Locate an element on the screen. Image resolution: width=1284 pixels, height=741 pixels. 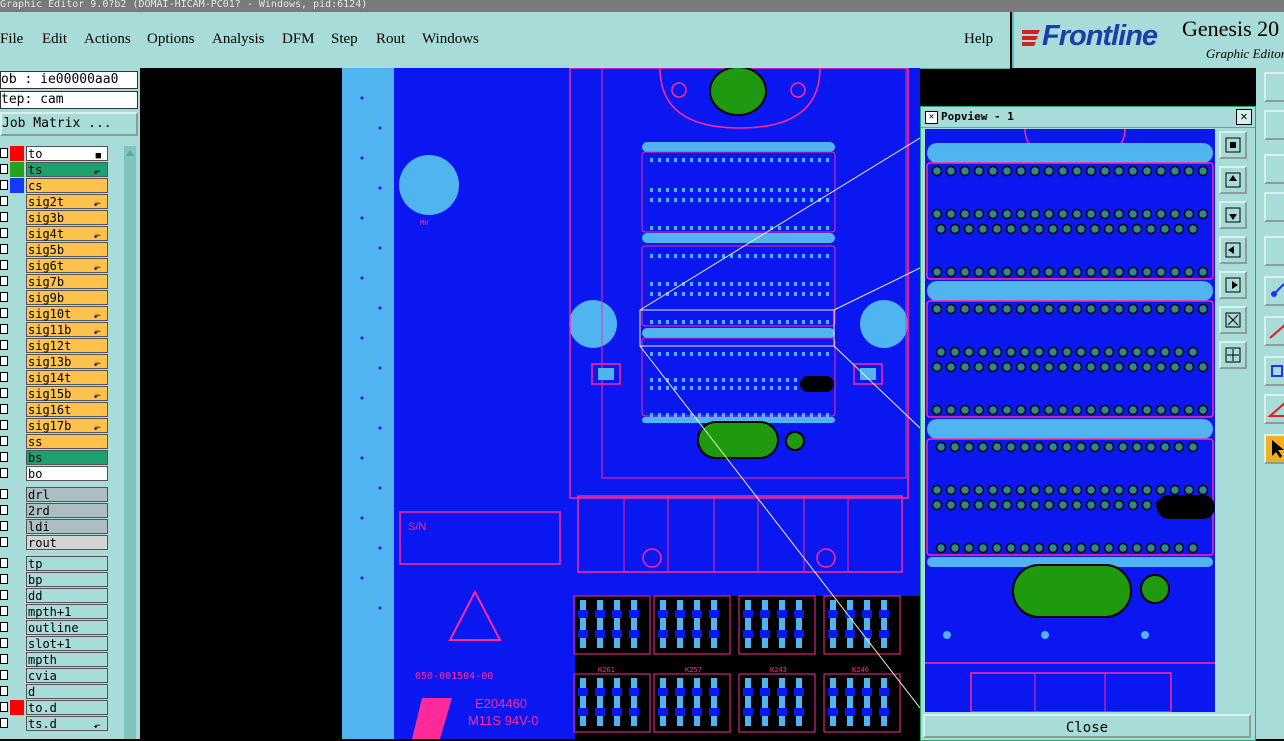
layer-row-ts: ts ⬐ is located at coordinates (56, 169).